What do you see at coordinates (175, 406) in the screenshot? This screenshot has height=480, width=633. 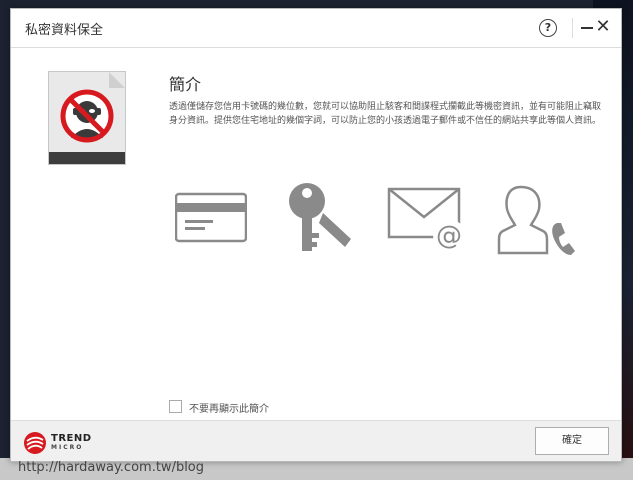 I see `dont-show-again-checkbox` at bounding box center [175, 406].